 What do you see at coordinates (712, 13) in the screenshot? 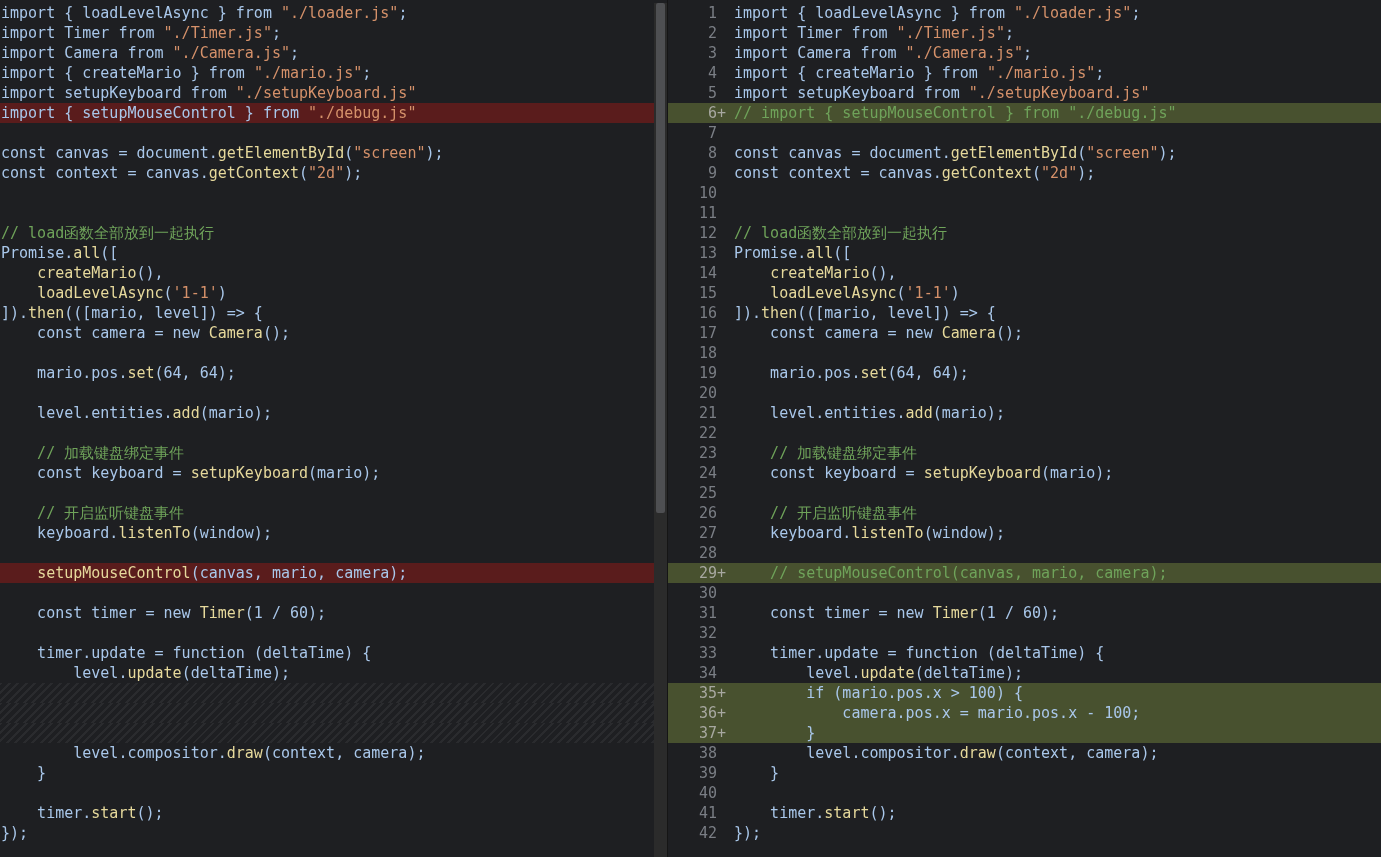
I see `line-number: 1` at bounding box center [712, 13].